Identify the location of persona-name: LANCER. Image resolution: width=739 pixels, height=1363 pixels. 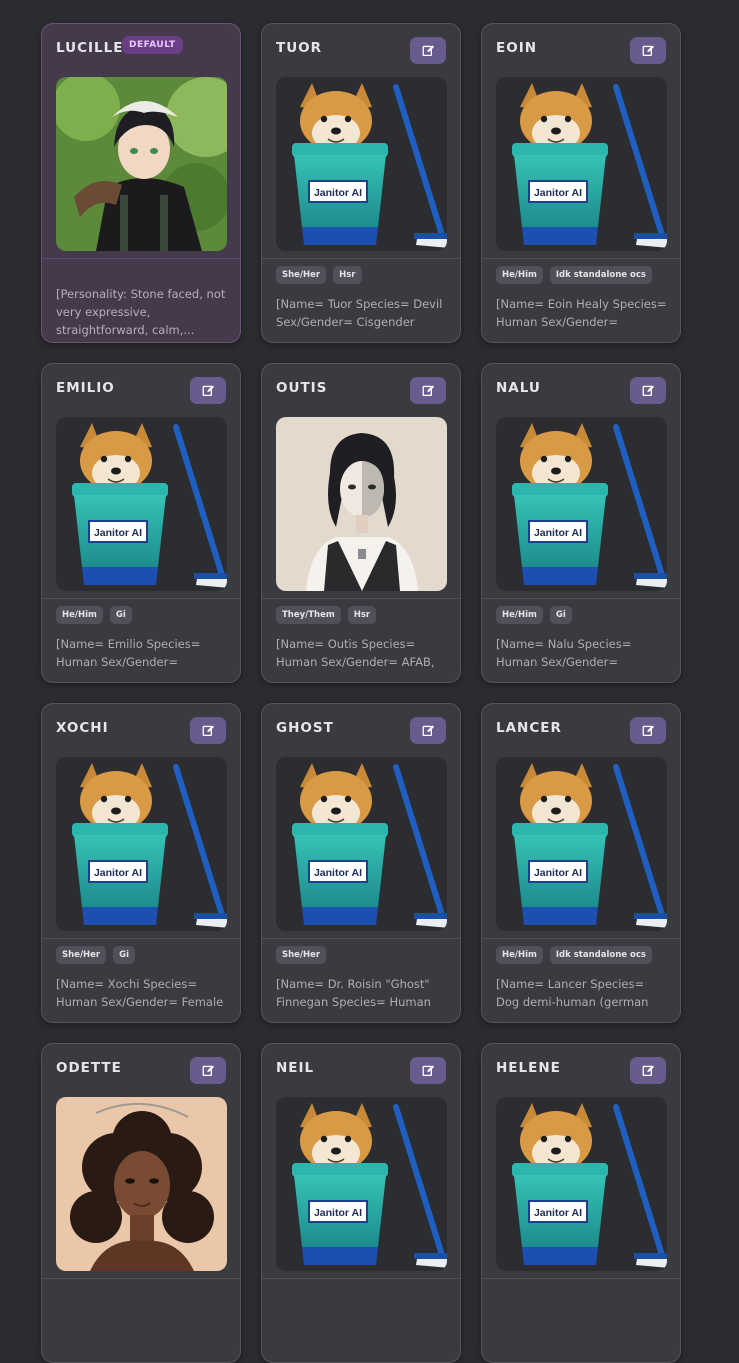
(529, 728).